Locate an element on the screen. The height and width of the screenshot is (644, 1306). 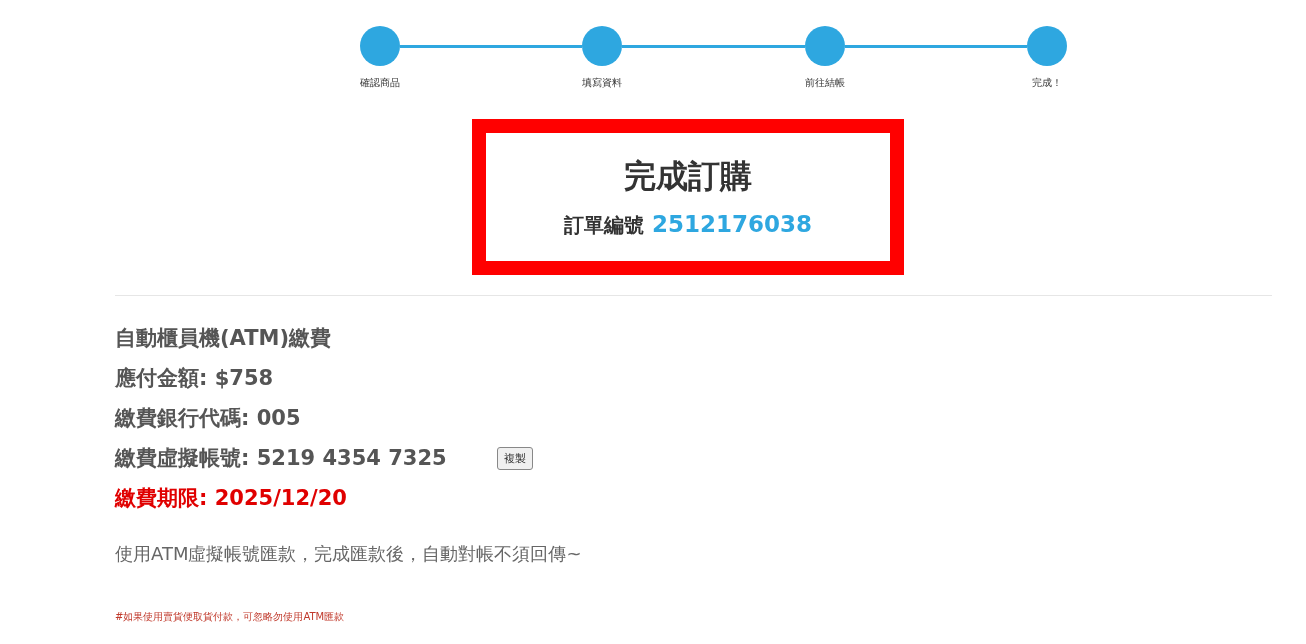
payment-info-text: 繳費期限: 2025/12/20 is located at coordinates (231, 498).